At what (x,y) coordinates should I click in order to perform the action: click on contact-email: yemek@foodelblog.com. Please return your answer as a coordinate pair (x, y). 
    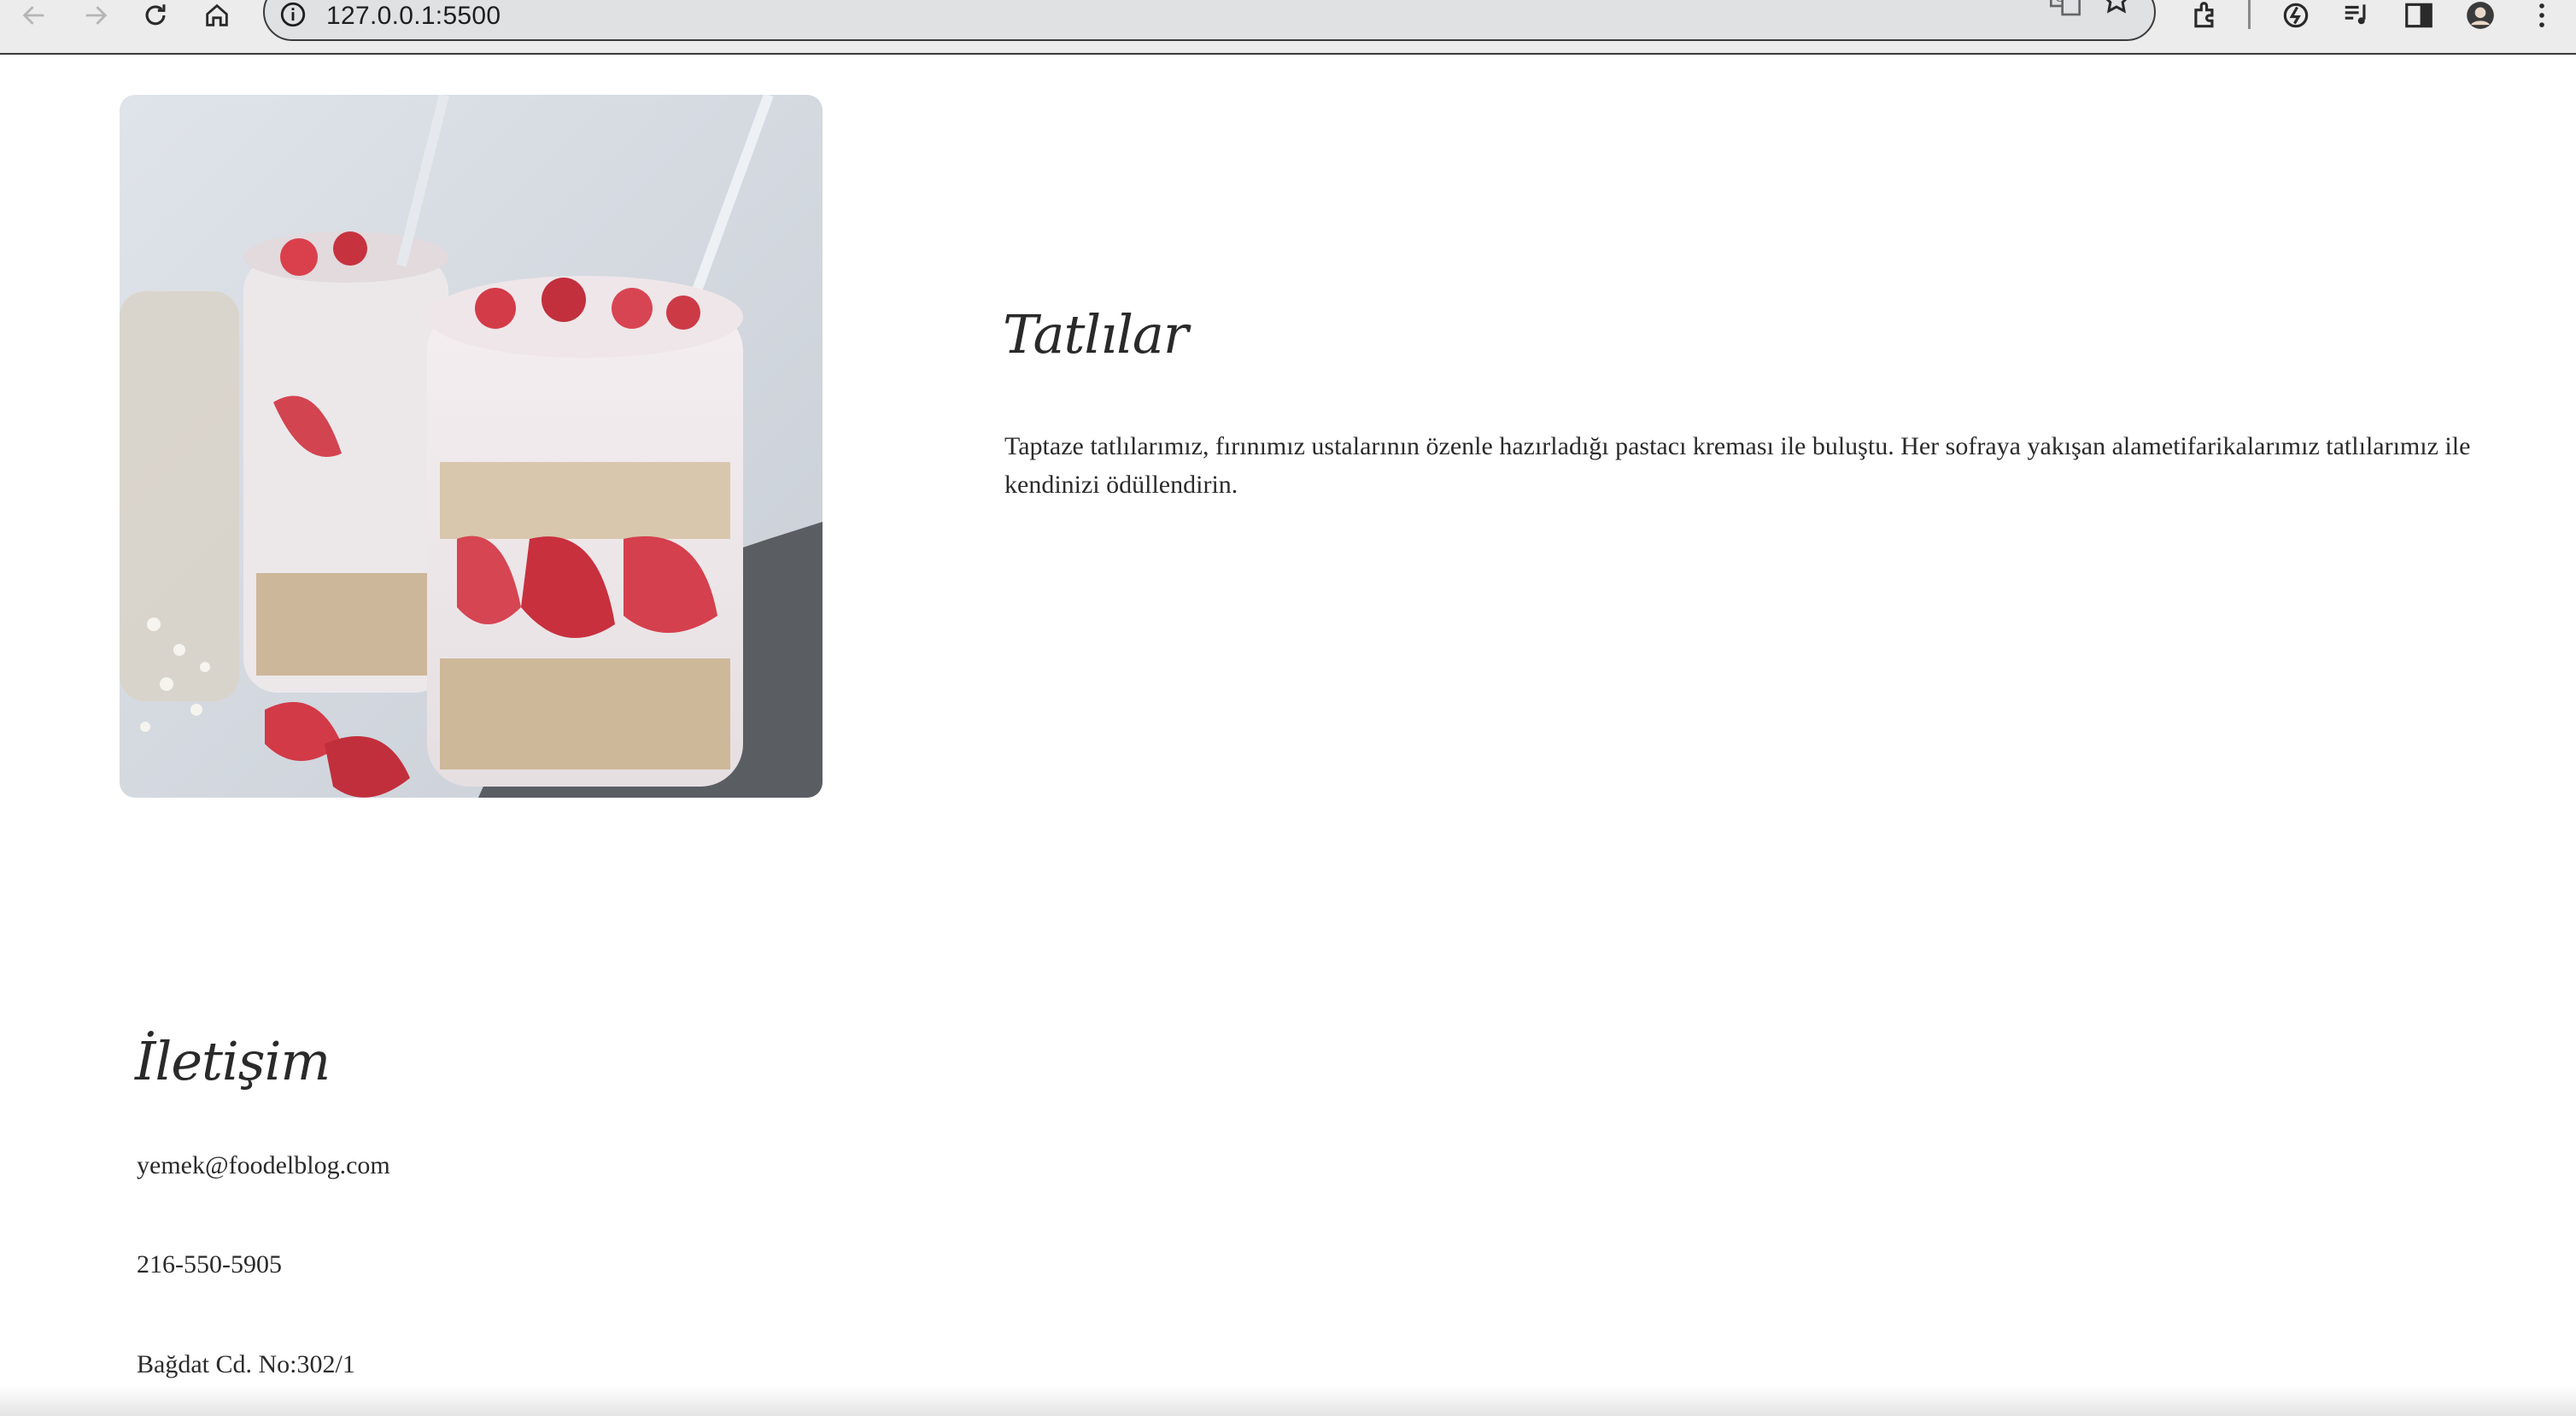
    Looking at the image, I should click on (263, 1165).